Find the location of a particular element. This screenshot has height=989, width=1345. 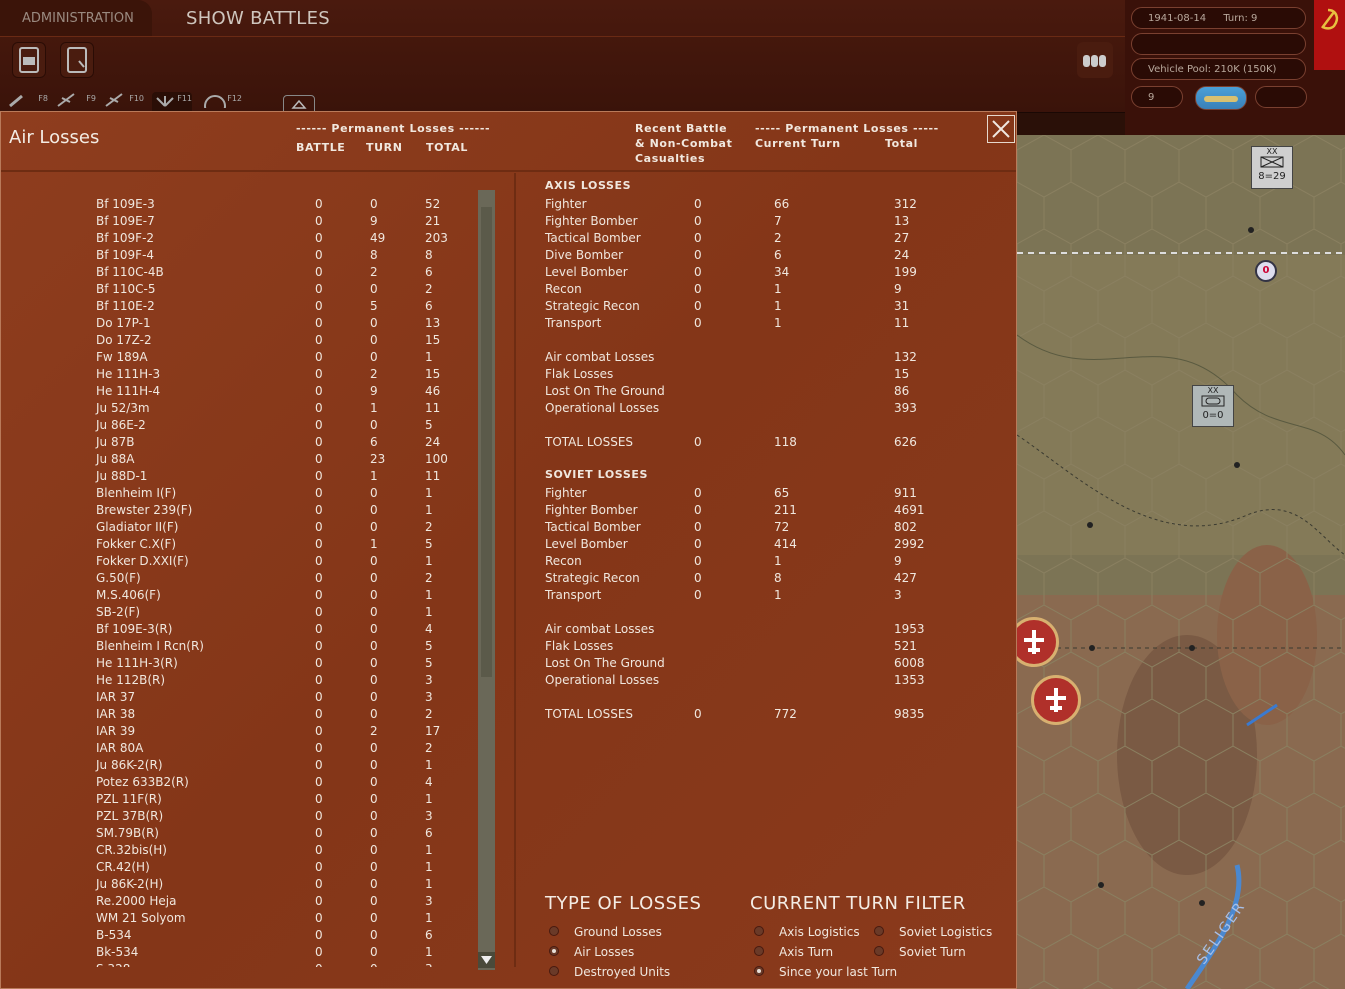

type-name: Recon is located at coordinates (563, 561).